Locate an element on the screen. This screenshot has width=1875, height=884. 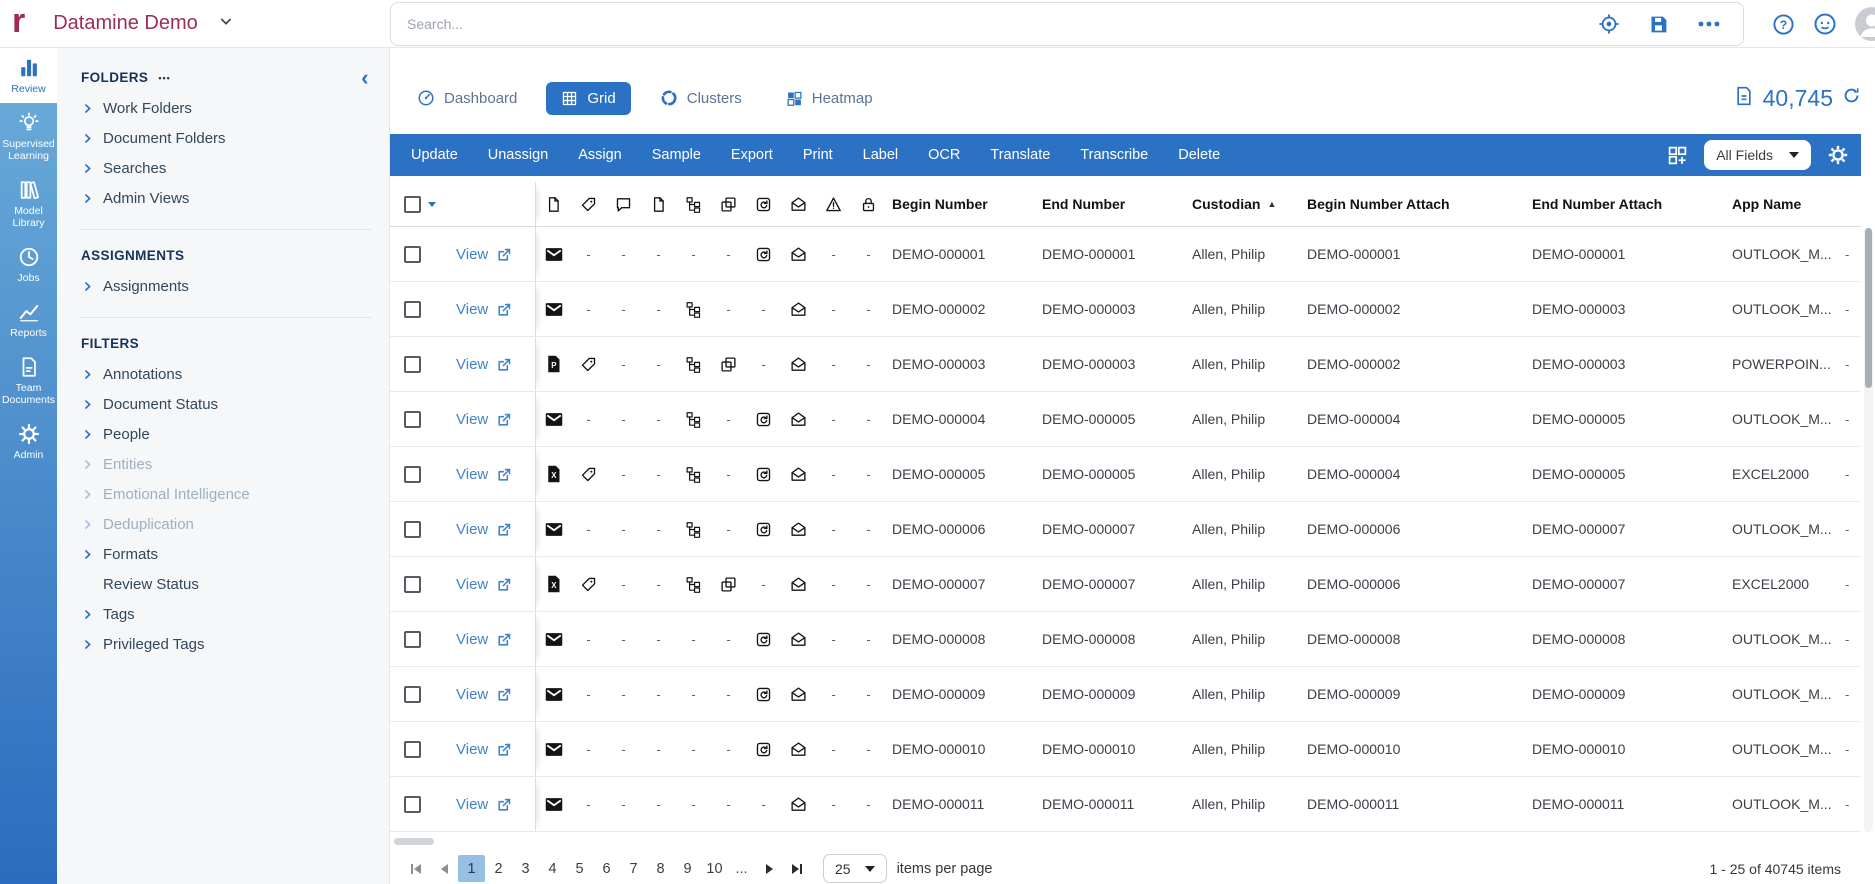
delete-button: Delete is located at coordinates (1199, 155).